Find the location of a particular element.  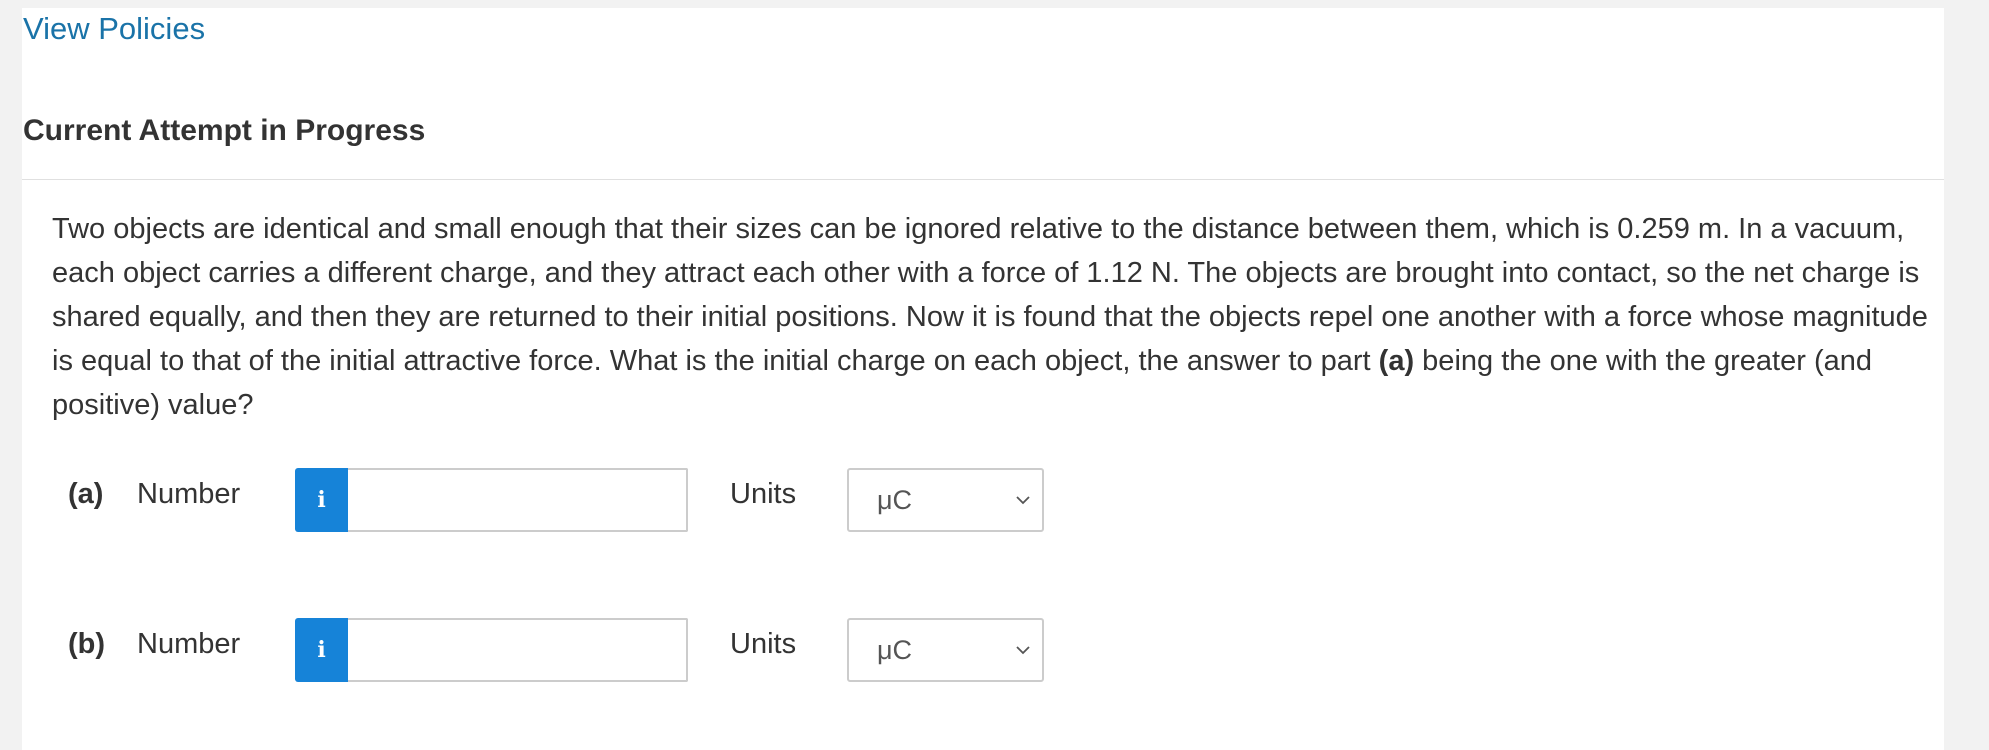

answer-row-b: (b) Number i Units μC is located at coordinates (572, 646).